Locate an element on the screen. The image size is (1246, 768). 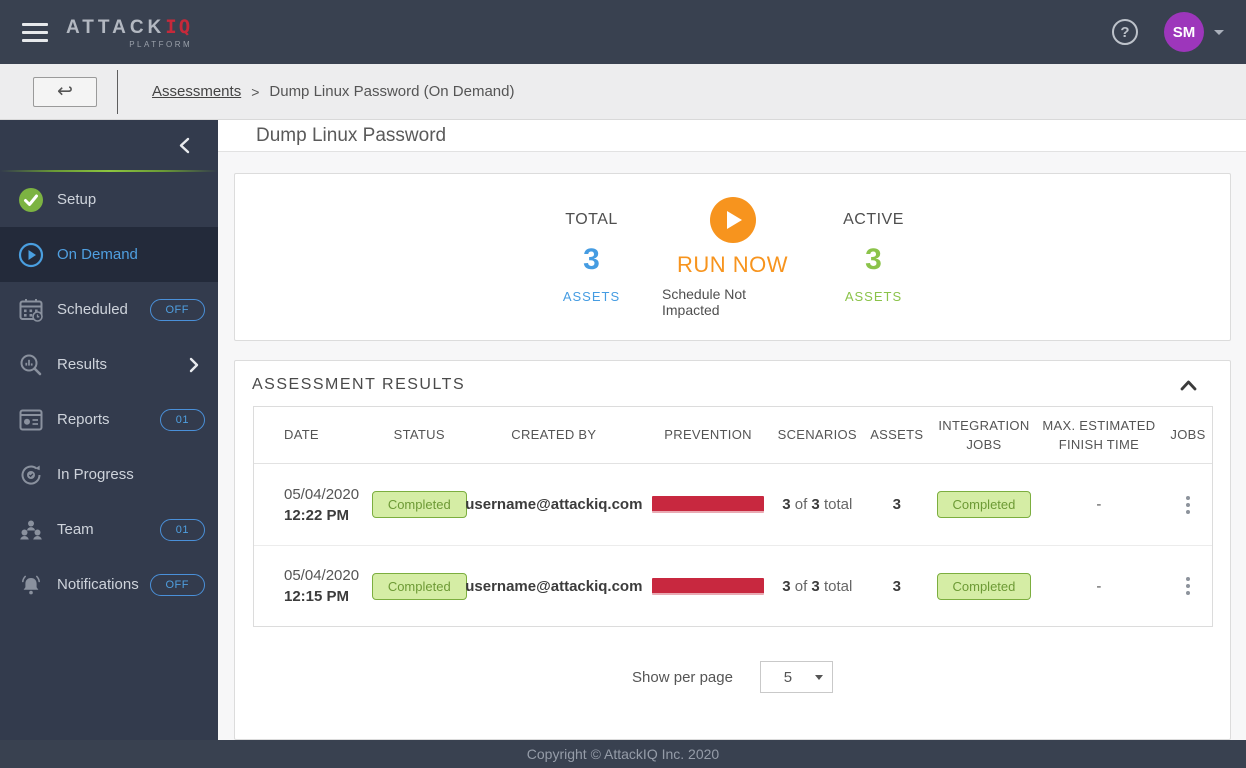
scheduled-off-badge: OFF is located at coordinates (177, 309).